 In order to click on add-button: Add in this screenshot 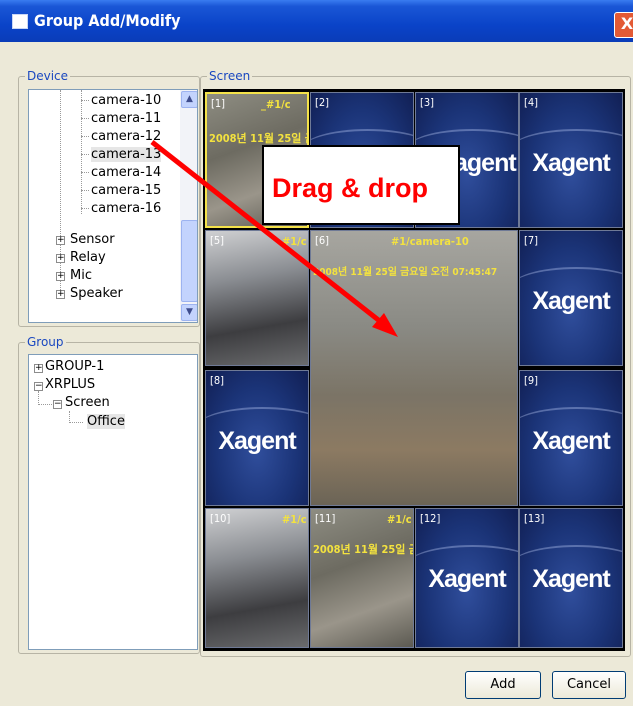, I will do `click(503, 685)`.